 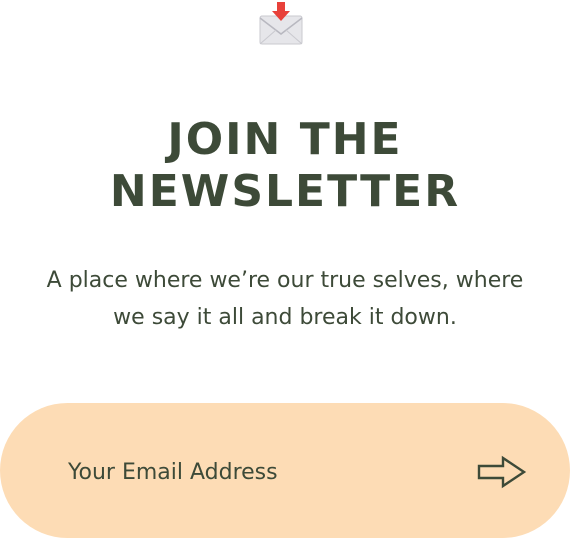 I want to click on incoming-envelope-icon, so click(x=281, y=24).